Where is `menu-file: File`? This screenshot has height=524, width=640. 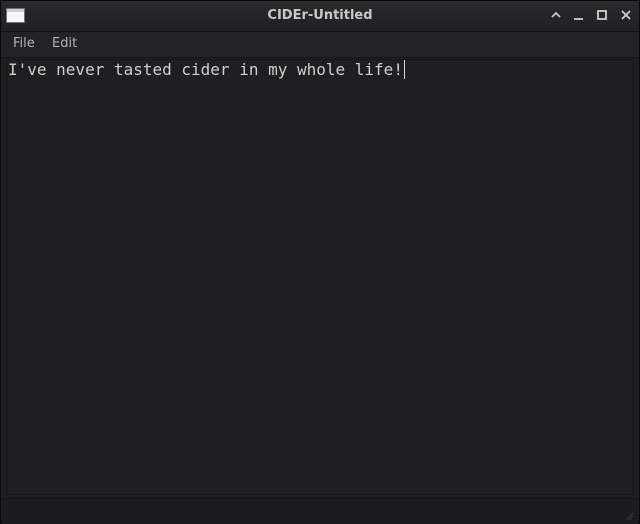
menu-file: File is located at coordinates (24, 43).